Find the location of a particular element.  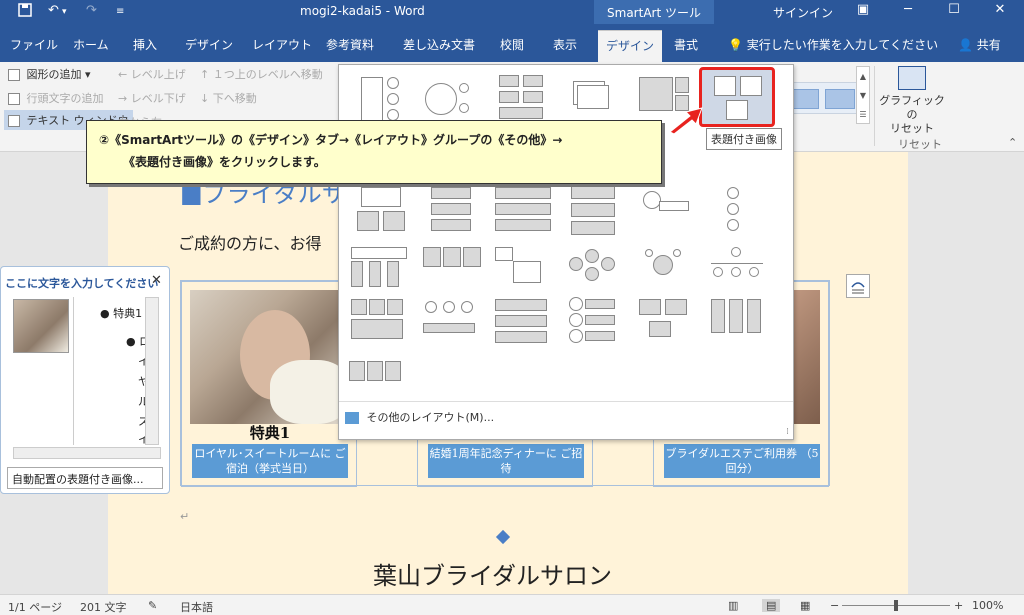

undo-dropdown-icon: ▾ is located at coordinates (64, 12).